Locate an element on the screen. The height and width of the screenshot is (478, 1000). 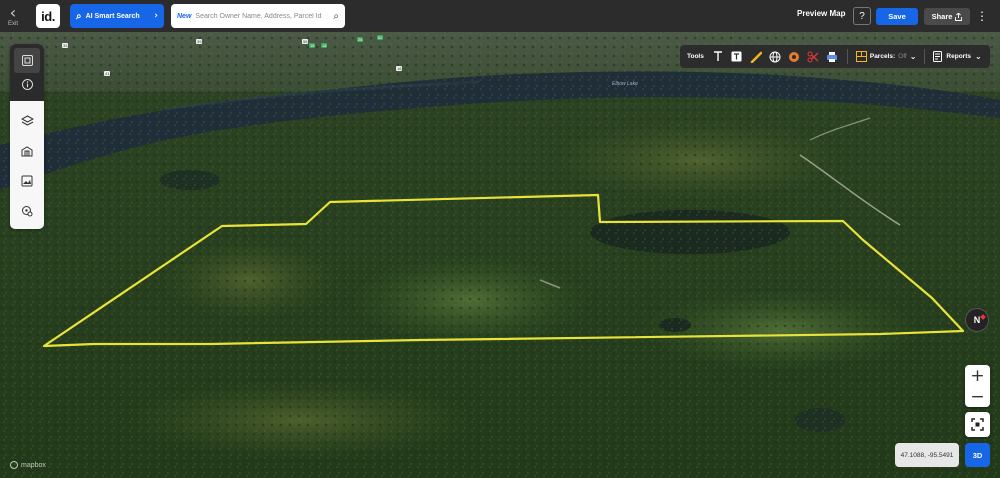
reports-icon is located at coordinates (938, 56).